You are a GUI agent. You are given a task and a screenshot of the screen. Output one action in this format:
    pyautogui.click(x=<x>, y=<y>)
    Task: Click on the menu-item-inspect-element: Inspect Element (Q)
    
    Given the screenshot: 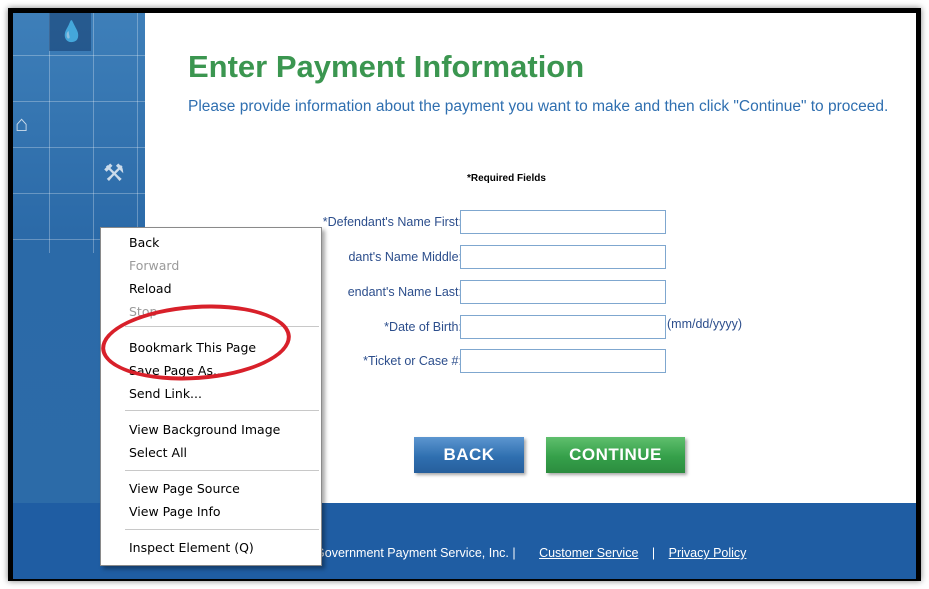 What is the action you would take?
    pyautogui.click(x=191, y=548)
    